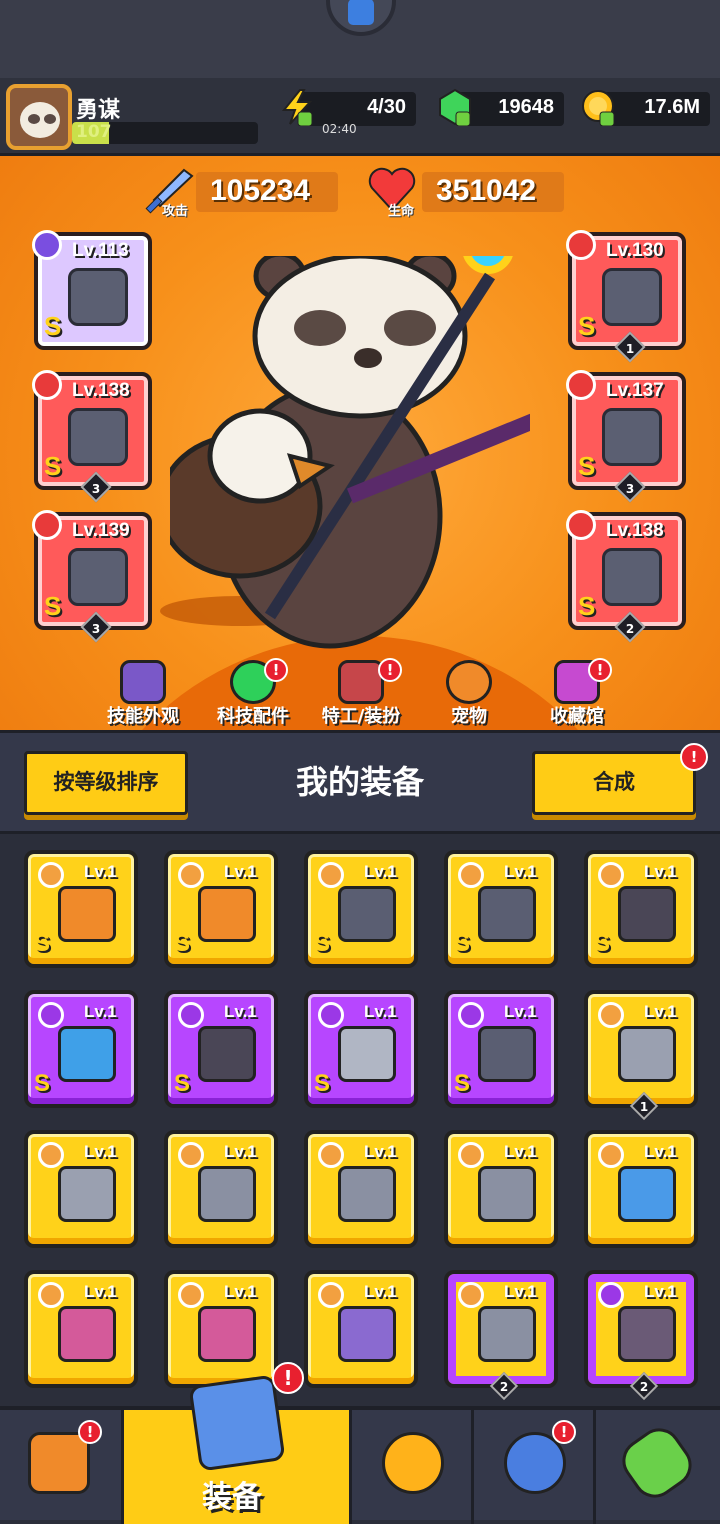 Image resolution: width=720 pixels, height=1524 pixels. I want to click on weapon-category-icon, so click(47, 245).